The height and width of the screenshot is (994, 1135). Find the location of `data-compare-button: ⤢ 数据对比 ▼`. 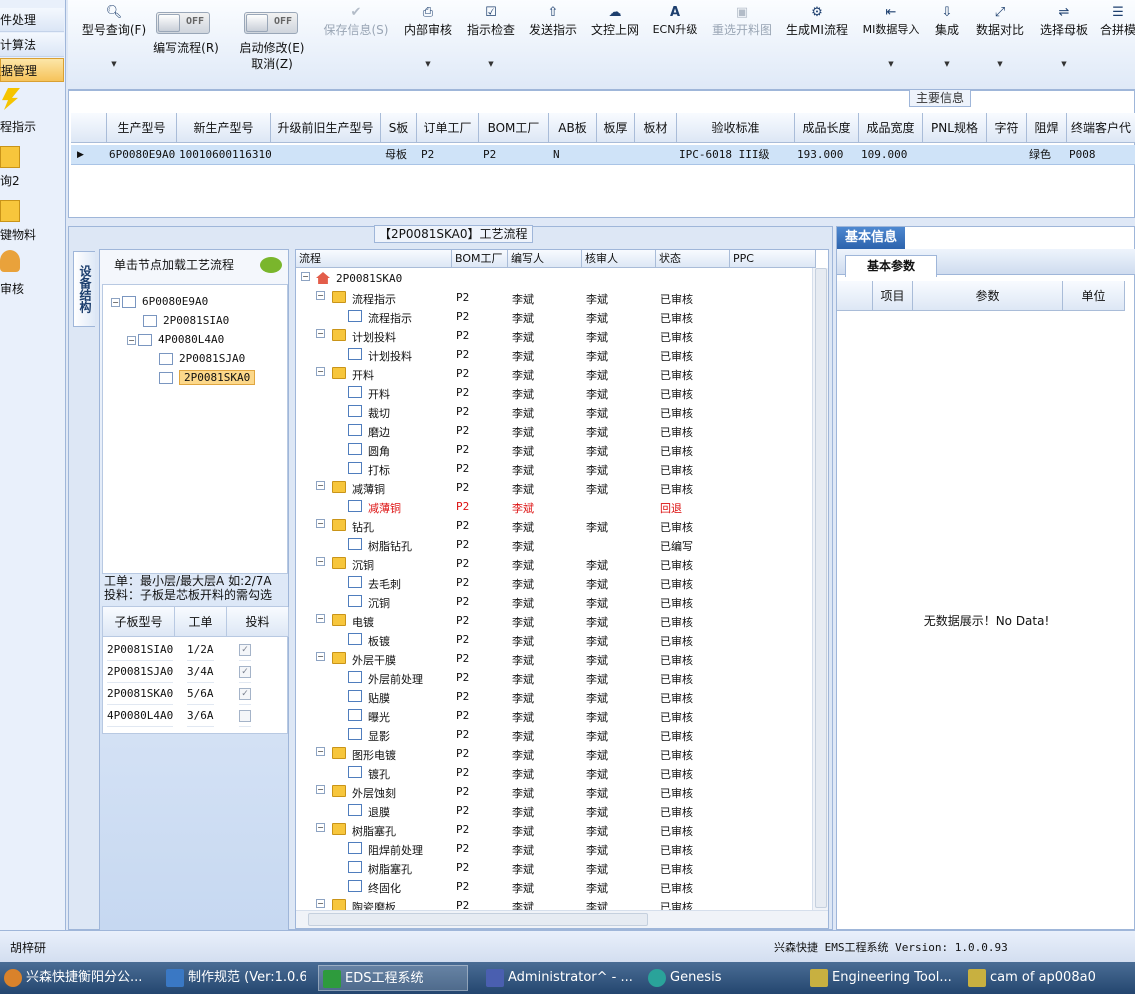

data-compare-button: ⤢ 数据对比 ▼ is located at coordinates (1000, 36).